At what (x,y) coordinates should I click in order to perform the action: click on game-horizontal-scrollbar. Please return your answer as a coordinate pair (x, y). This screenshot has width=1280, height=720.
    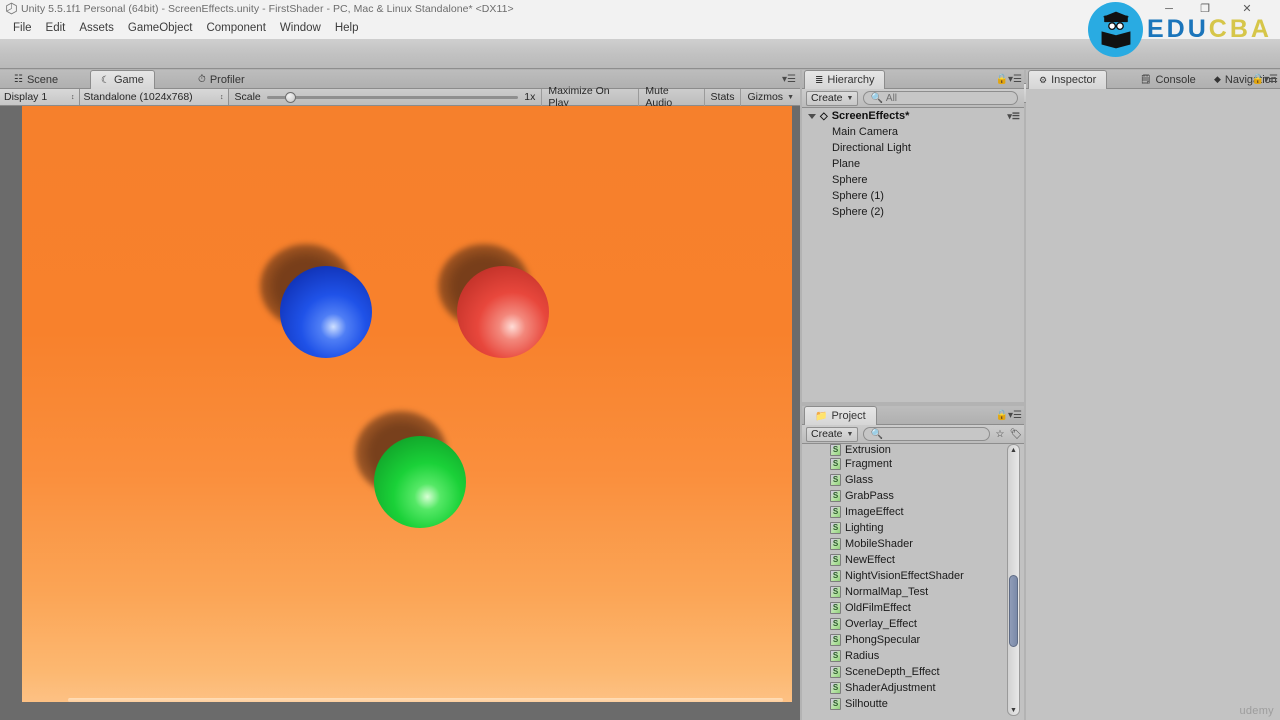
    Looking at the image, I should click on (425, 700).